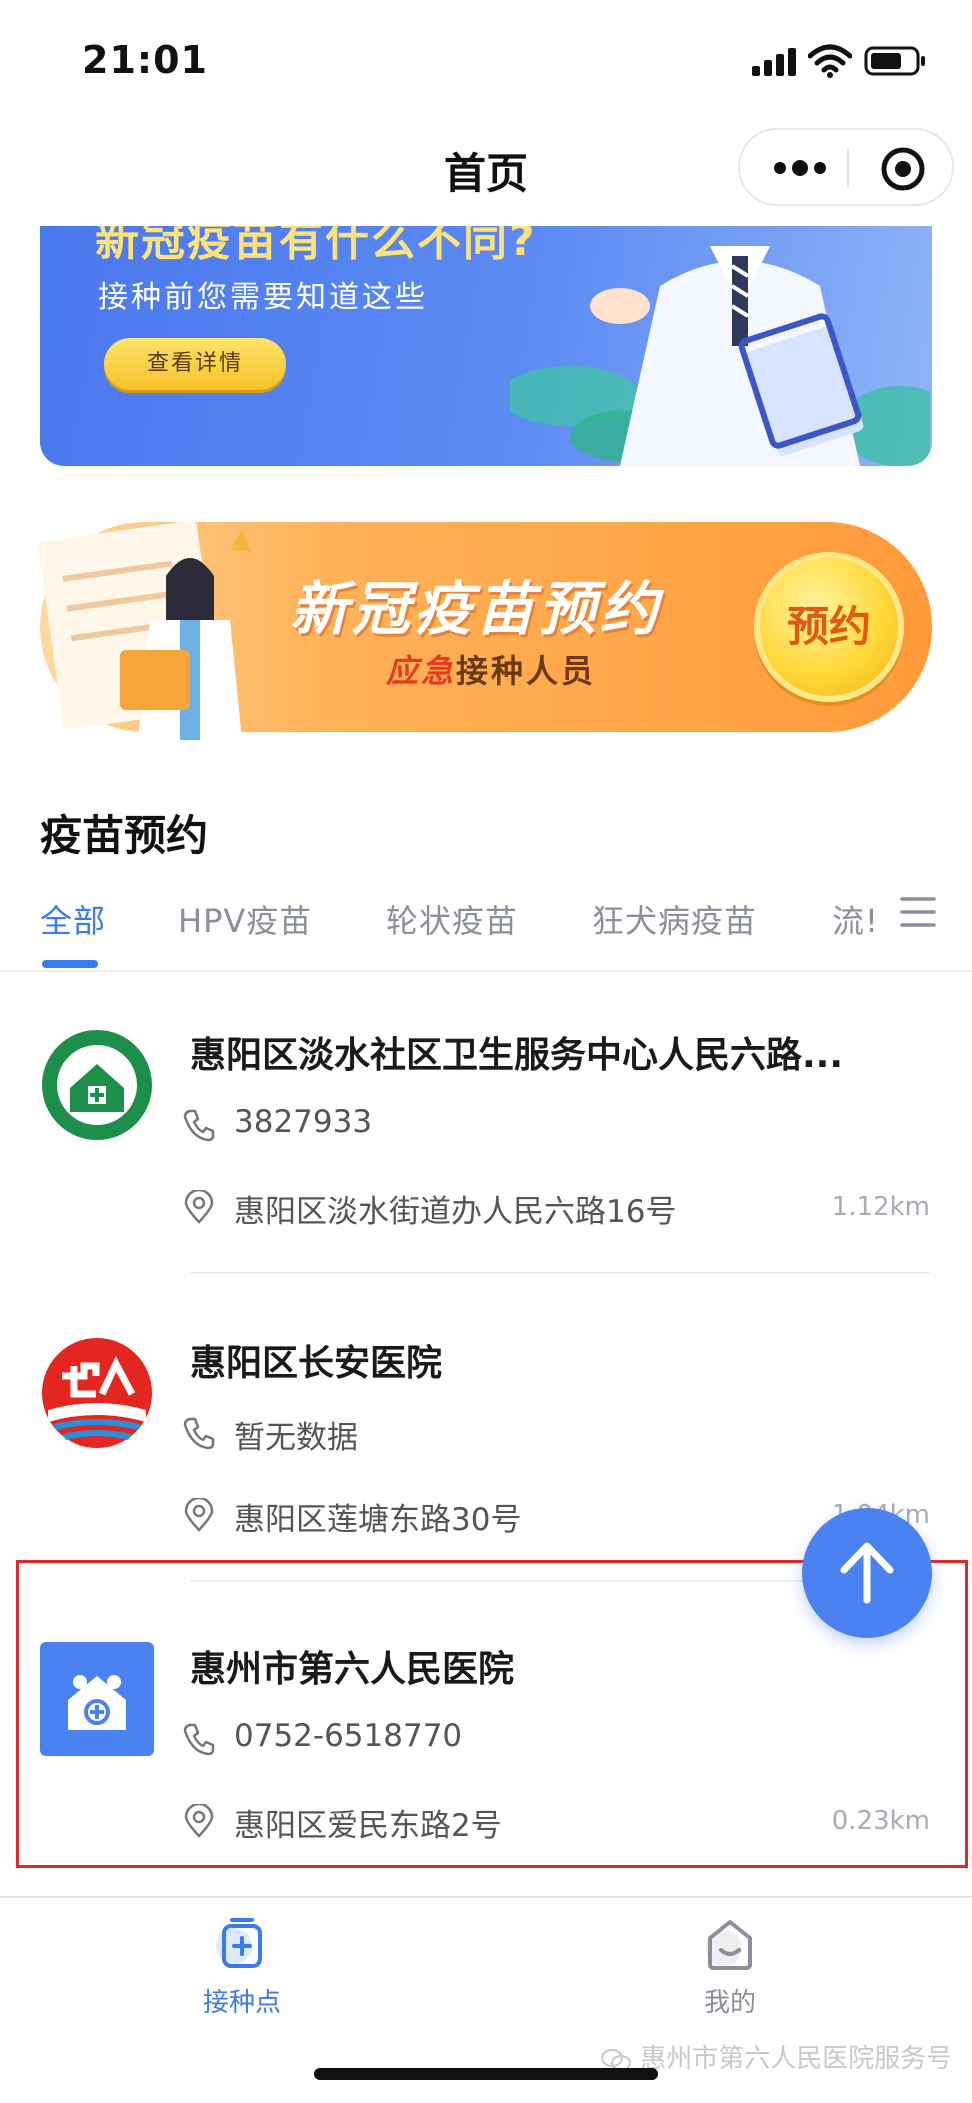 This screenshot has height=2103, width=972. I want to click on signal-icon, so click(774, 62).